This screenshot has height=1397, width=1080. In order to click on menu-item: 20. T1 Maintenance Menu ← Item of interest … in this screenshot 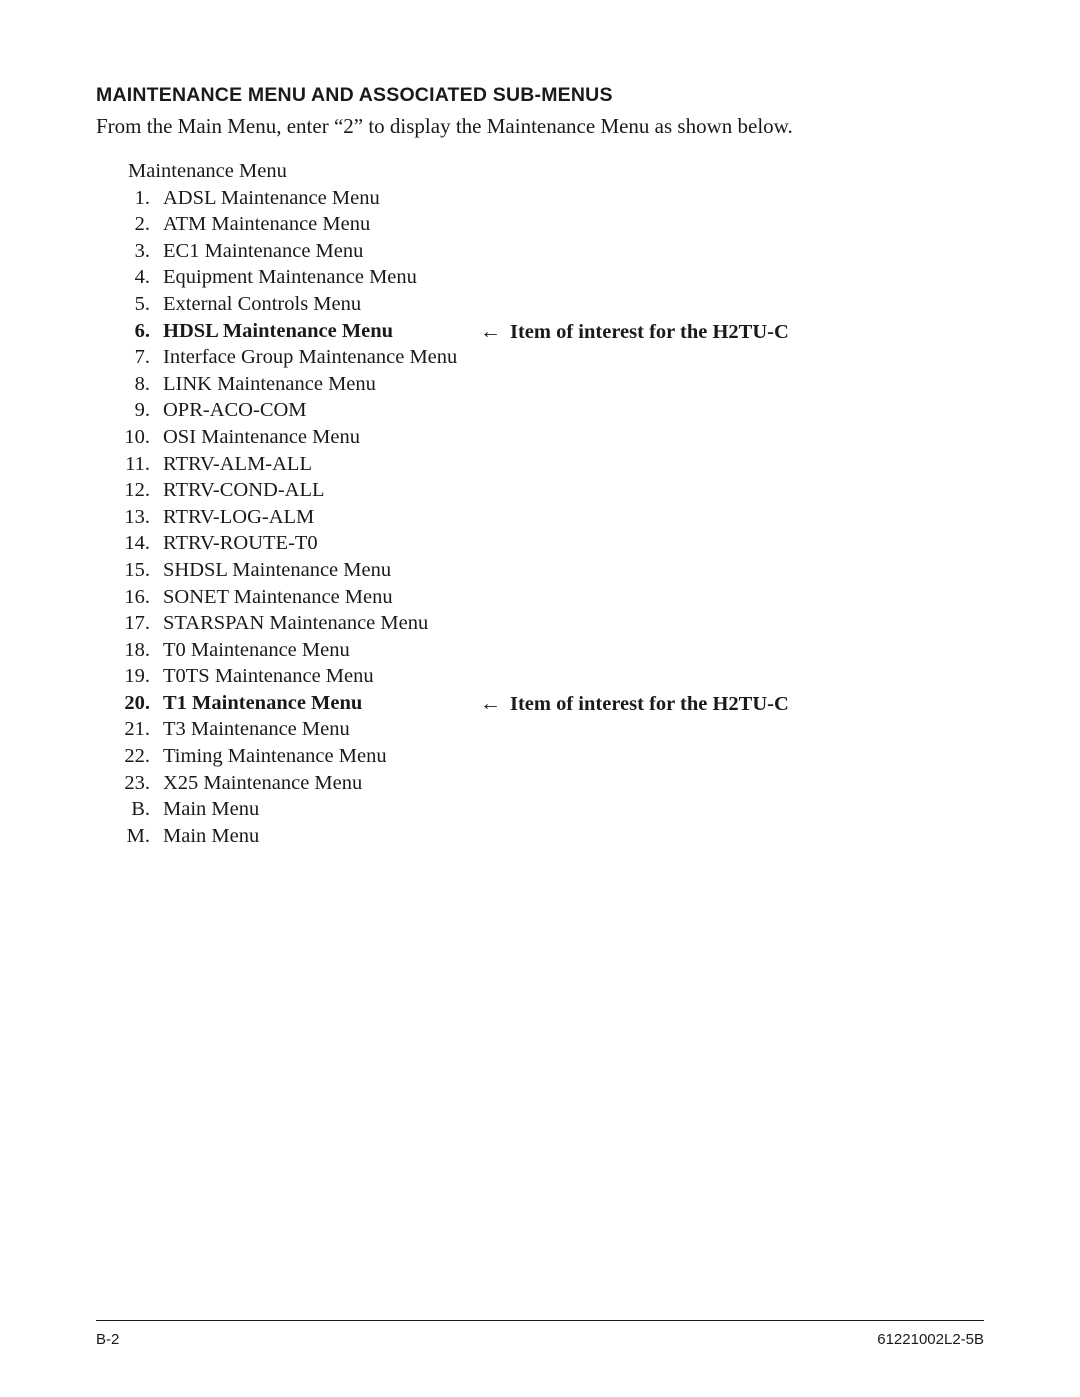, I will do `click(540, 703)`.